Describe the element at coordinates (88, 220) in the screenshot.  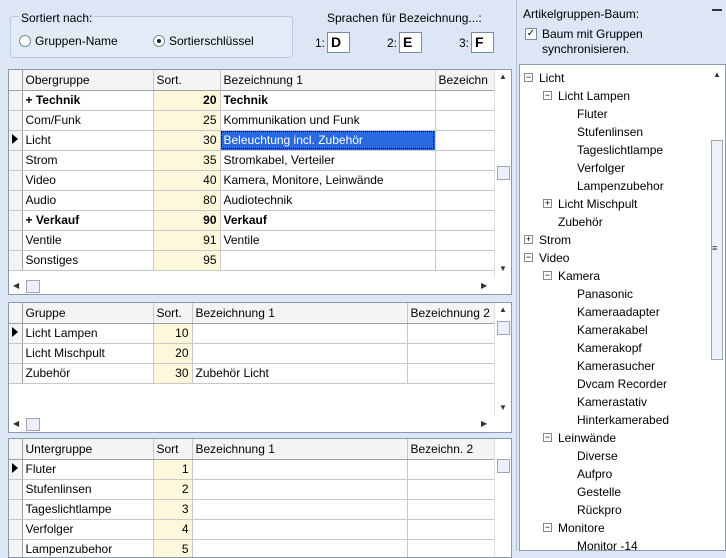
I see `name-cell: + Verkauf` at that location.